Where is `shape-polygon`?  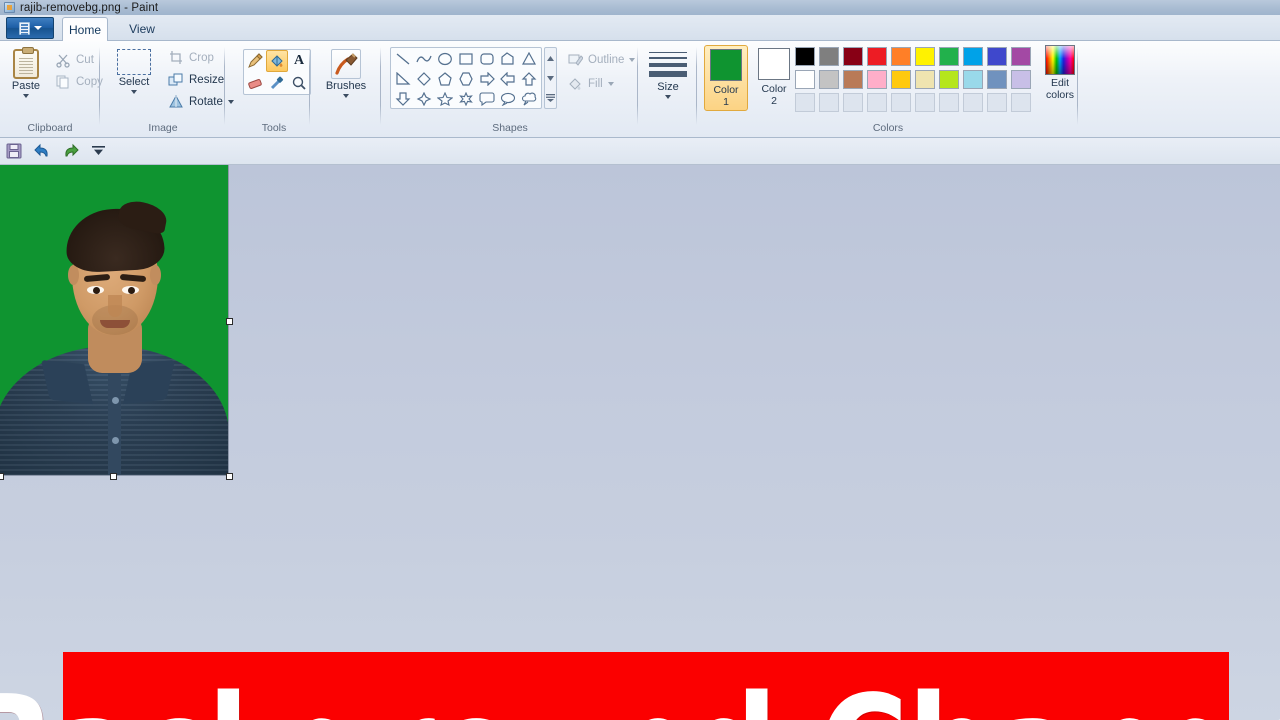
shape-polygon is located at coordinates (507, 59).